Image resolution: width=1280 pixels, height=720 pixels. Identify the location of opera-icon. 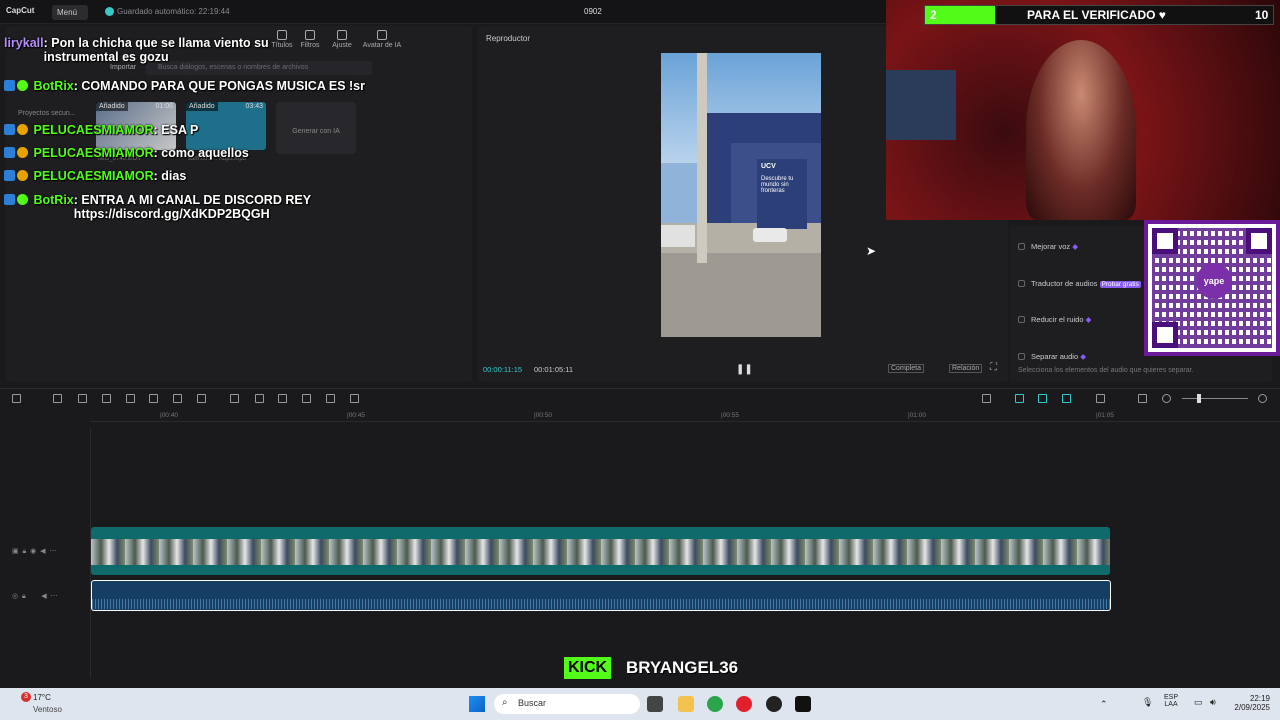
(744, 704).